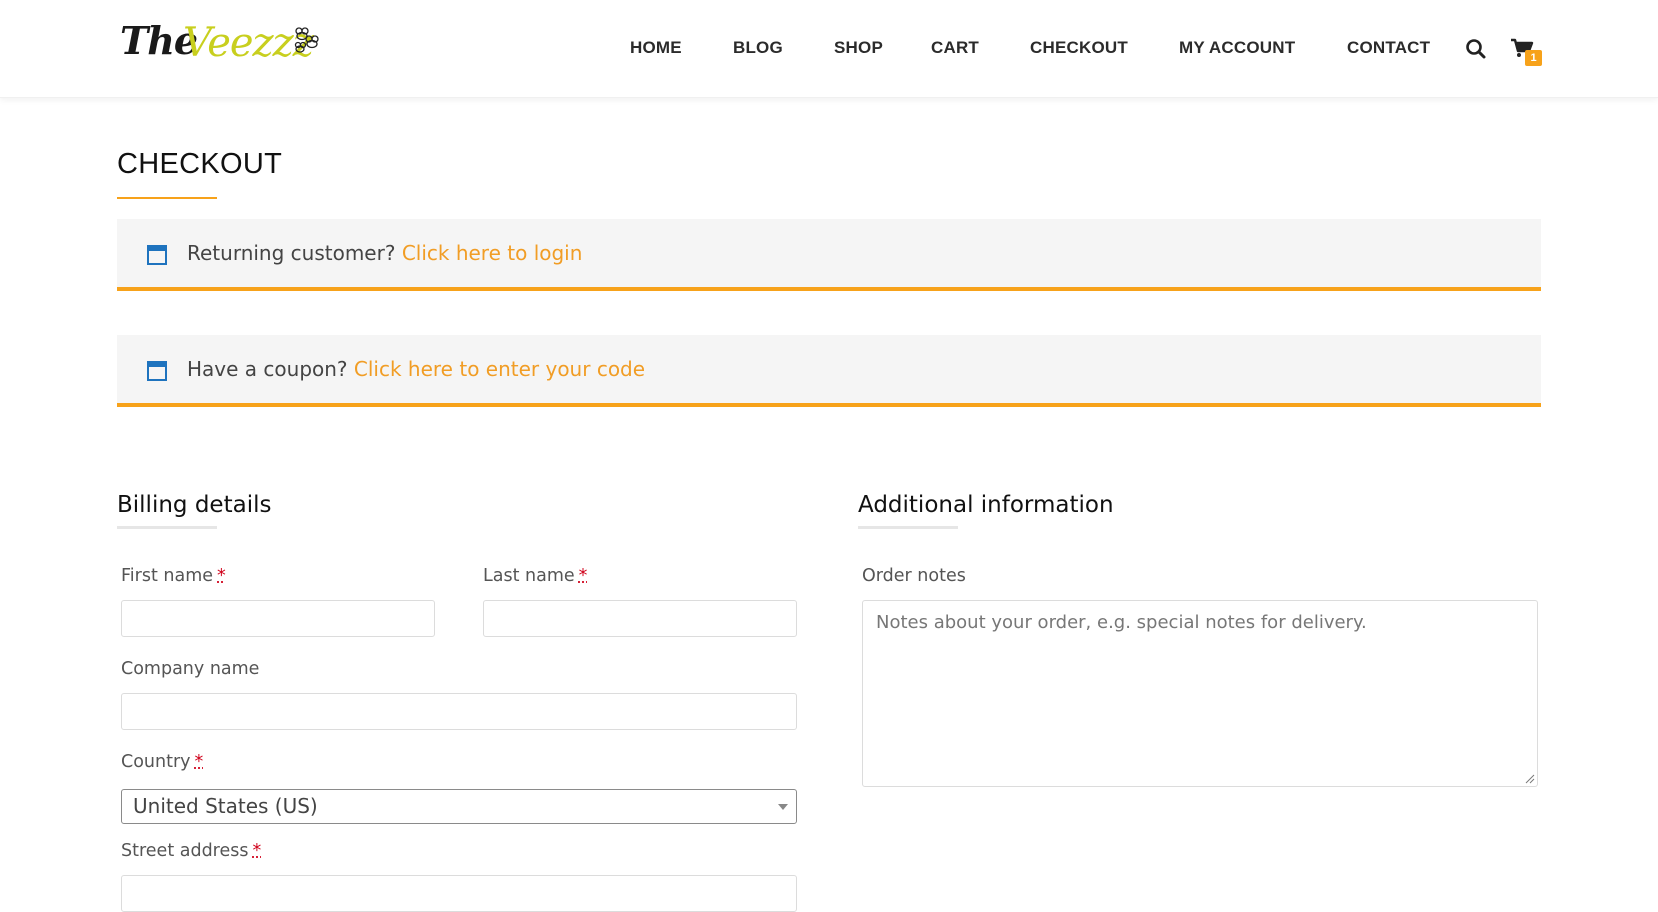 The height and width of the screenshot is (912, 1658). I want to click on country-selected-value: United States (US), so click(225, 806).